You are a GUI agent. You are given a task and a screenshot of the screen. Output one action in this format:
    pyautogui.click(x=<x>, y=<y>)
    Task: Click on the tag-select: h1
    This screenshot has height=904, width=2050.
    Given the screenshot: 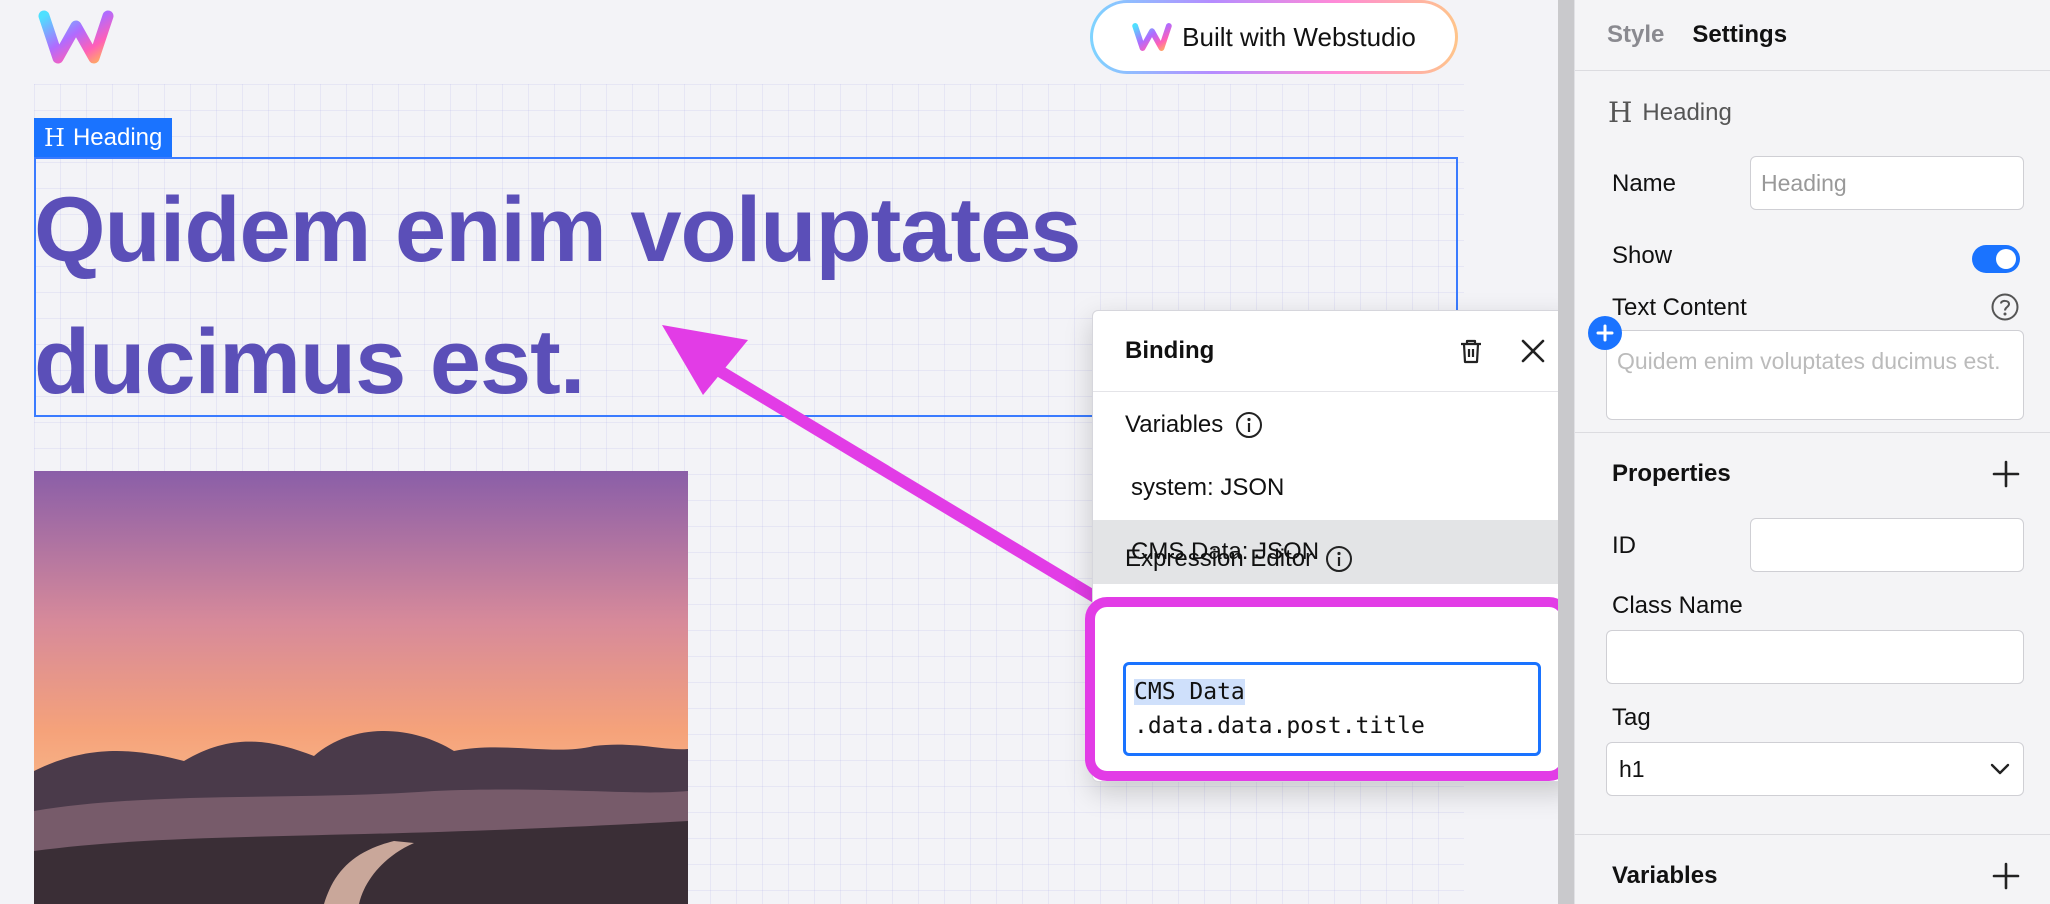 What is the action you would take?
    pyautogui.click(x=1815, y=769)
    